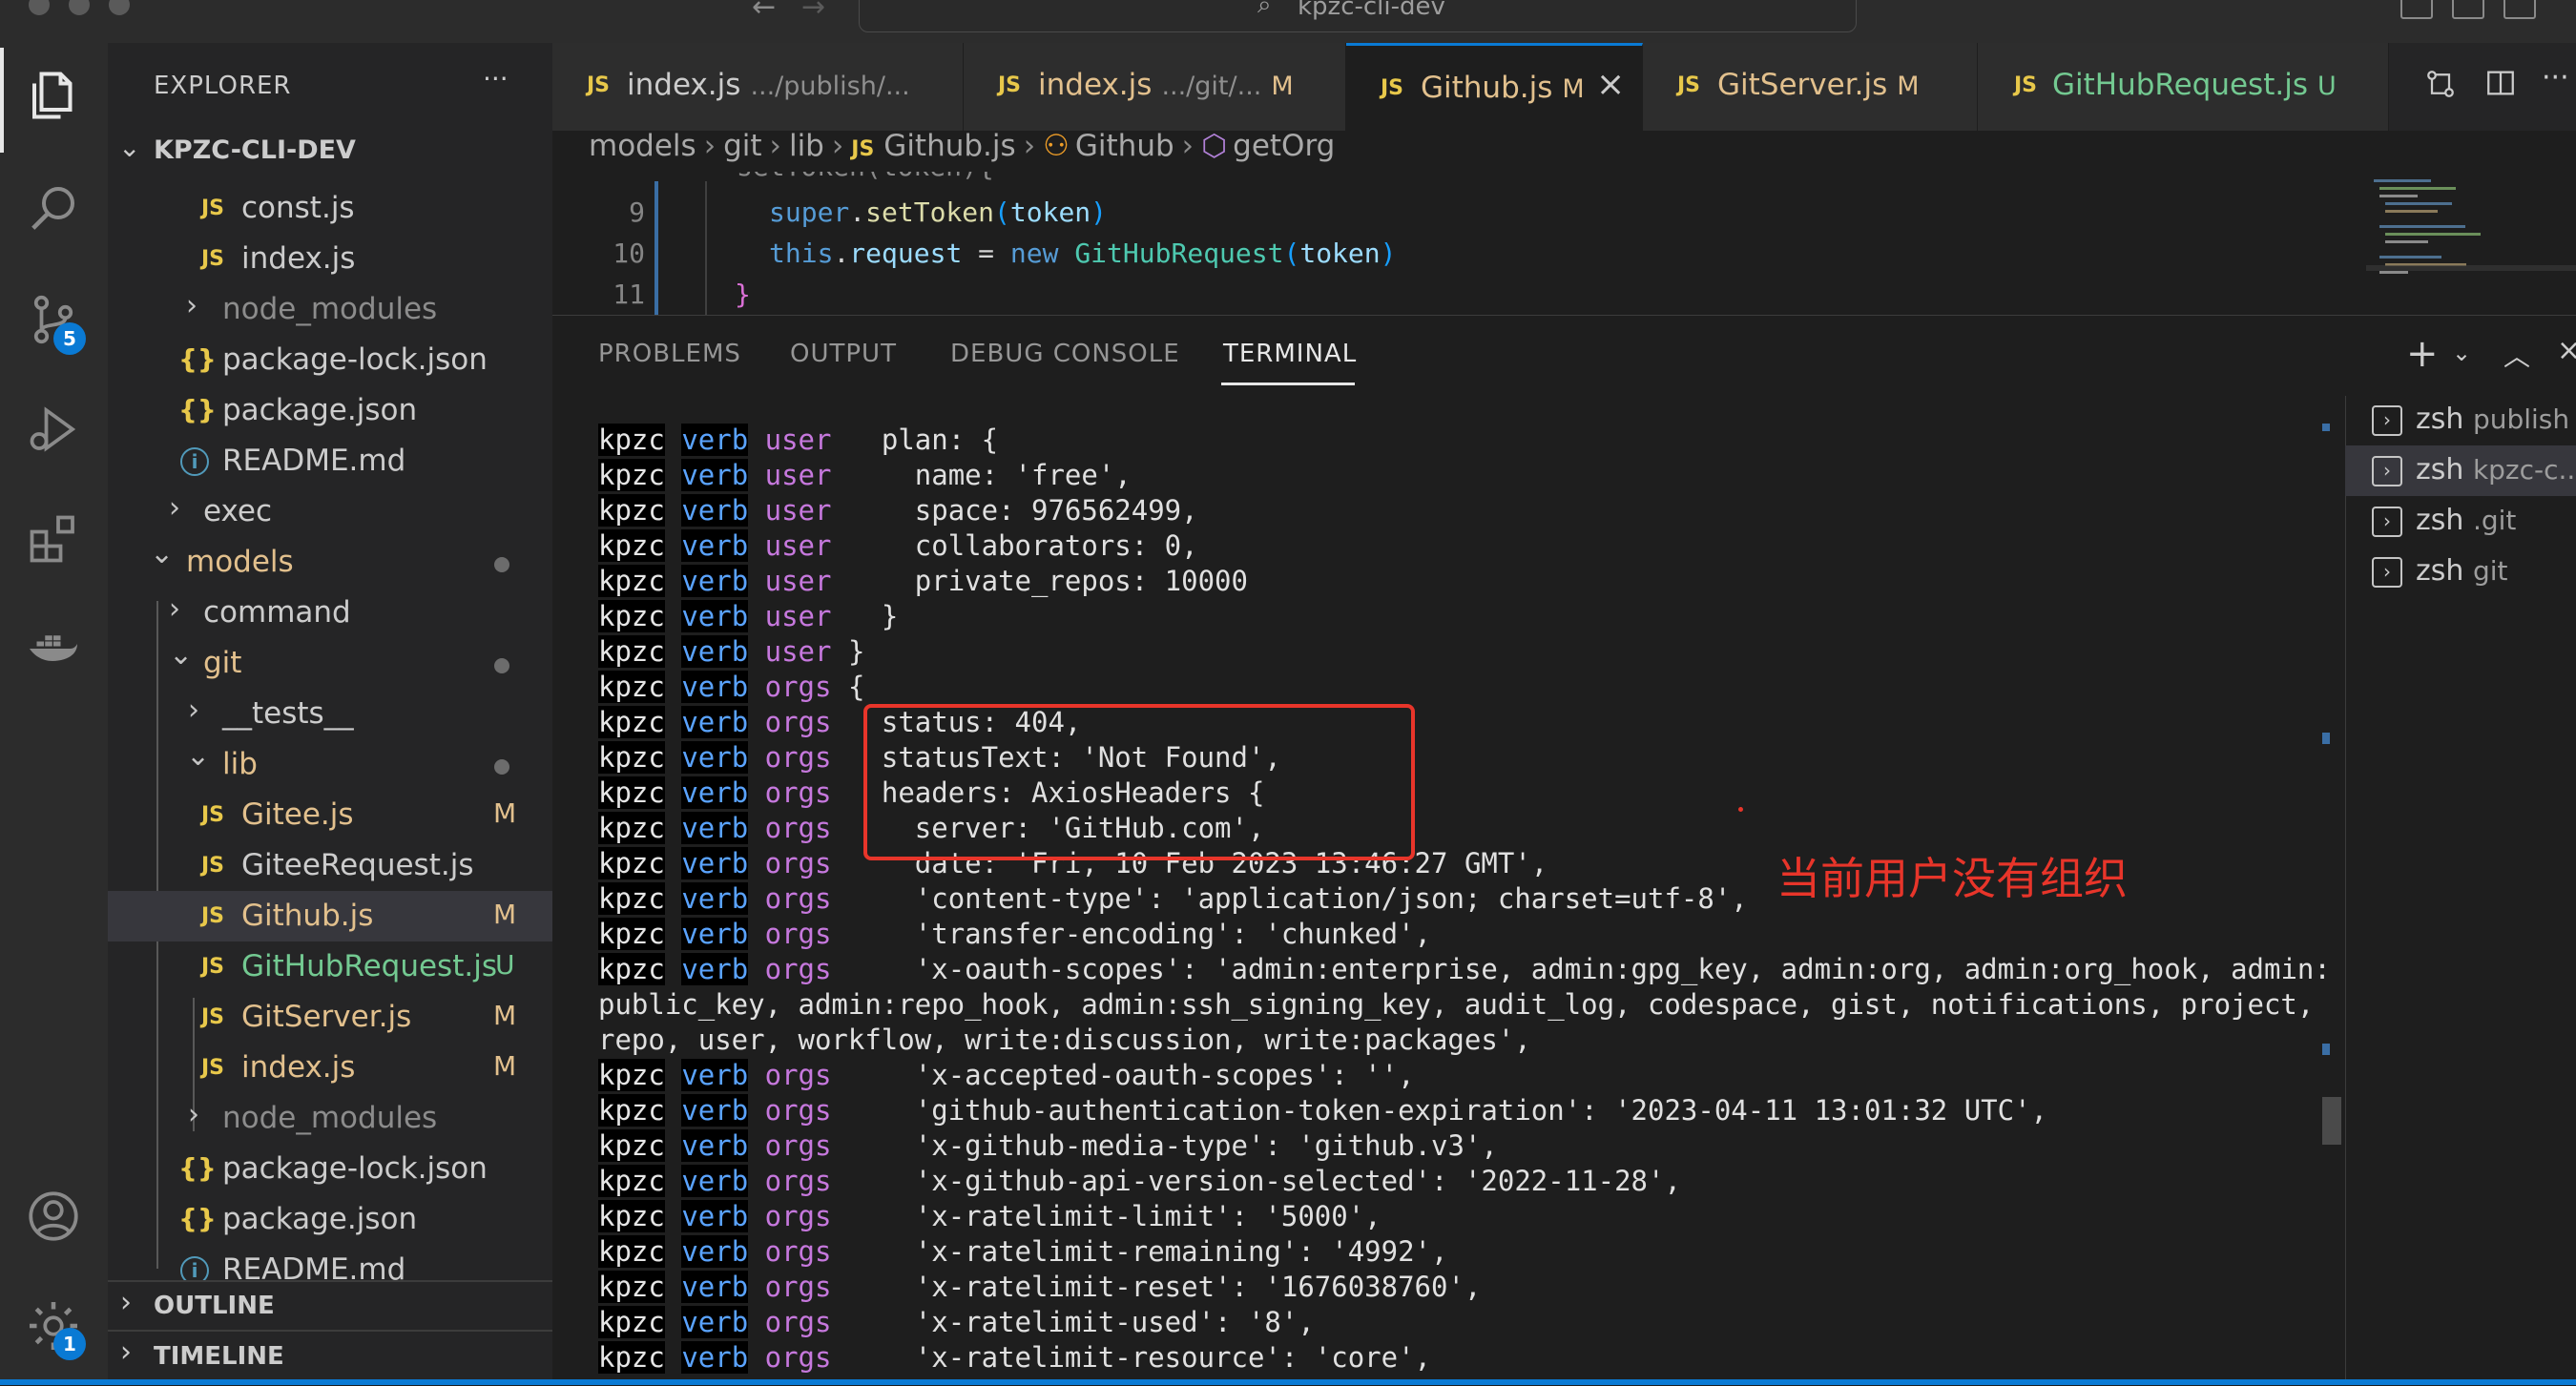 The image size is (2576, 1386). Describe the element at coordinates (798, 440) in the screenshot. I see `terminal-line: kpzc verb user plan: {` at that location.